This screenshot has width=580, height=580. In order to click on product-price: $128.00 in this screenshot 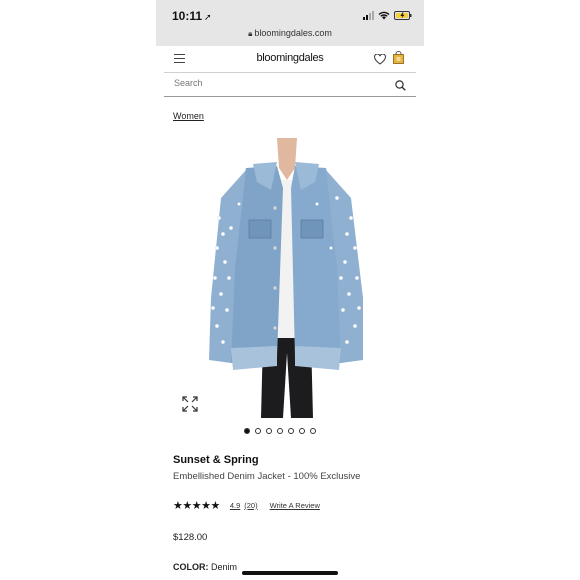, I will do `click(190, 537)`.